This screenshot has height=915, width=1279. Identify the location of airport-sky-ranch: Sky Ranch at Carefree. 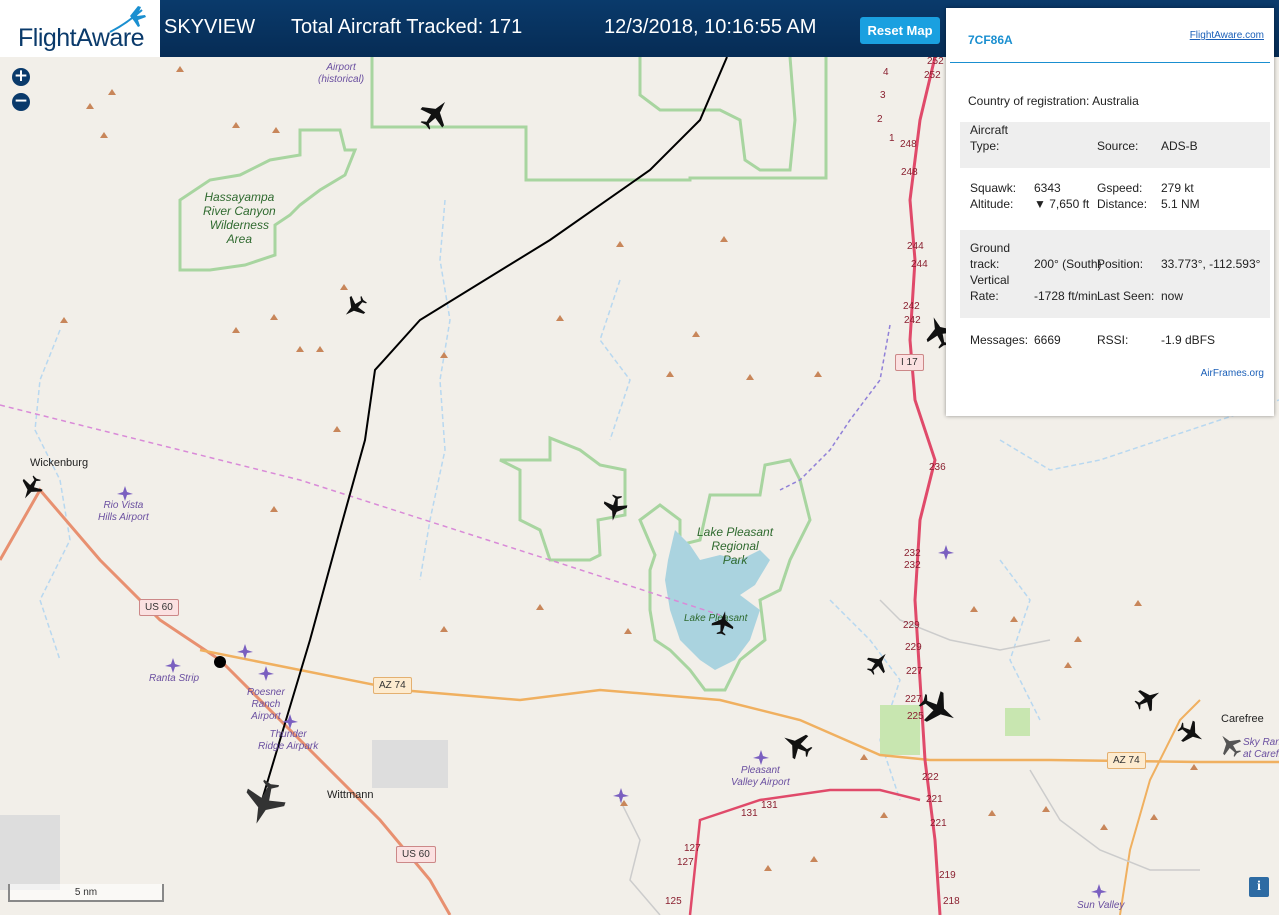
(1261, 748).